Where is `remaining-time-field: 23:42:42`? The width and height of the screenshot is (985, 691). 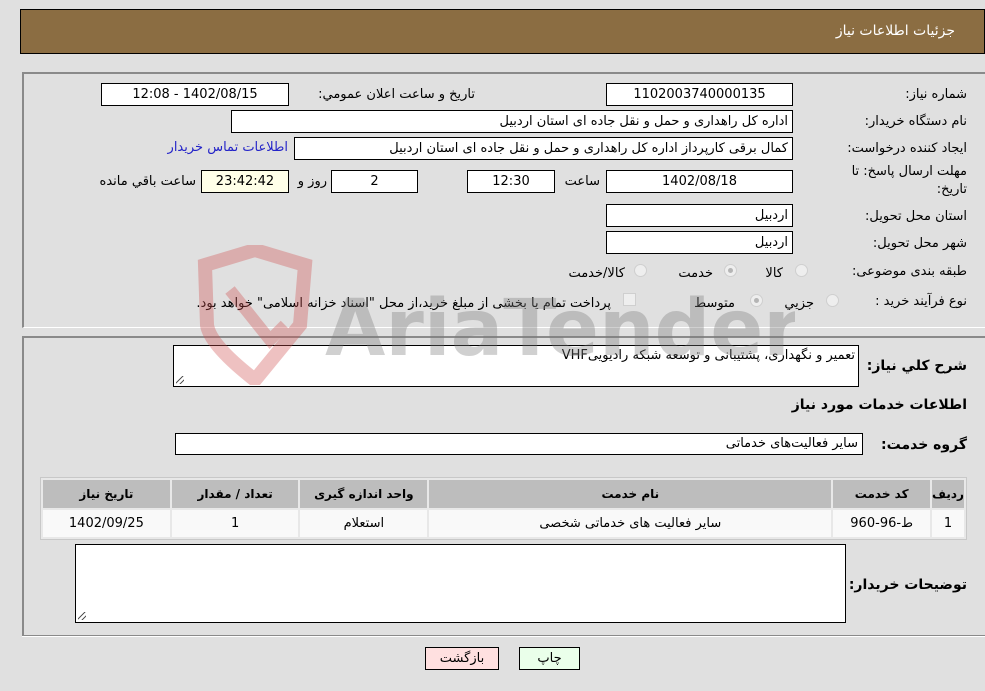
remaining-time-field: 23:42:42 is located at coordinates (245, 181).